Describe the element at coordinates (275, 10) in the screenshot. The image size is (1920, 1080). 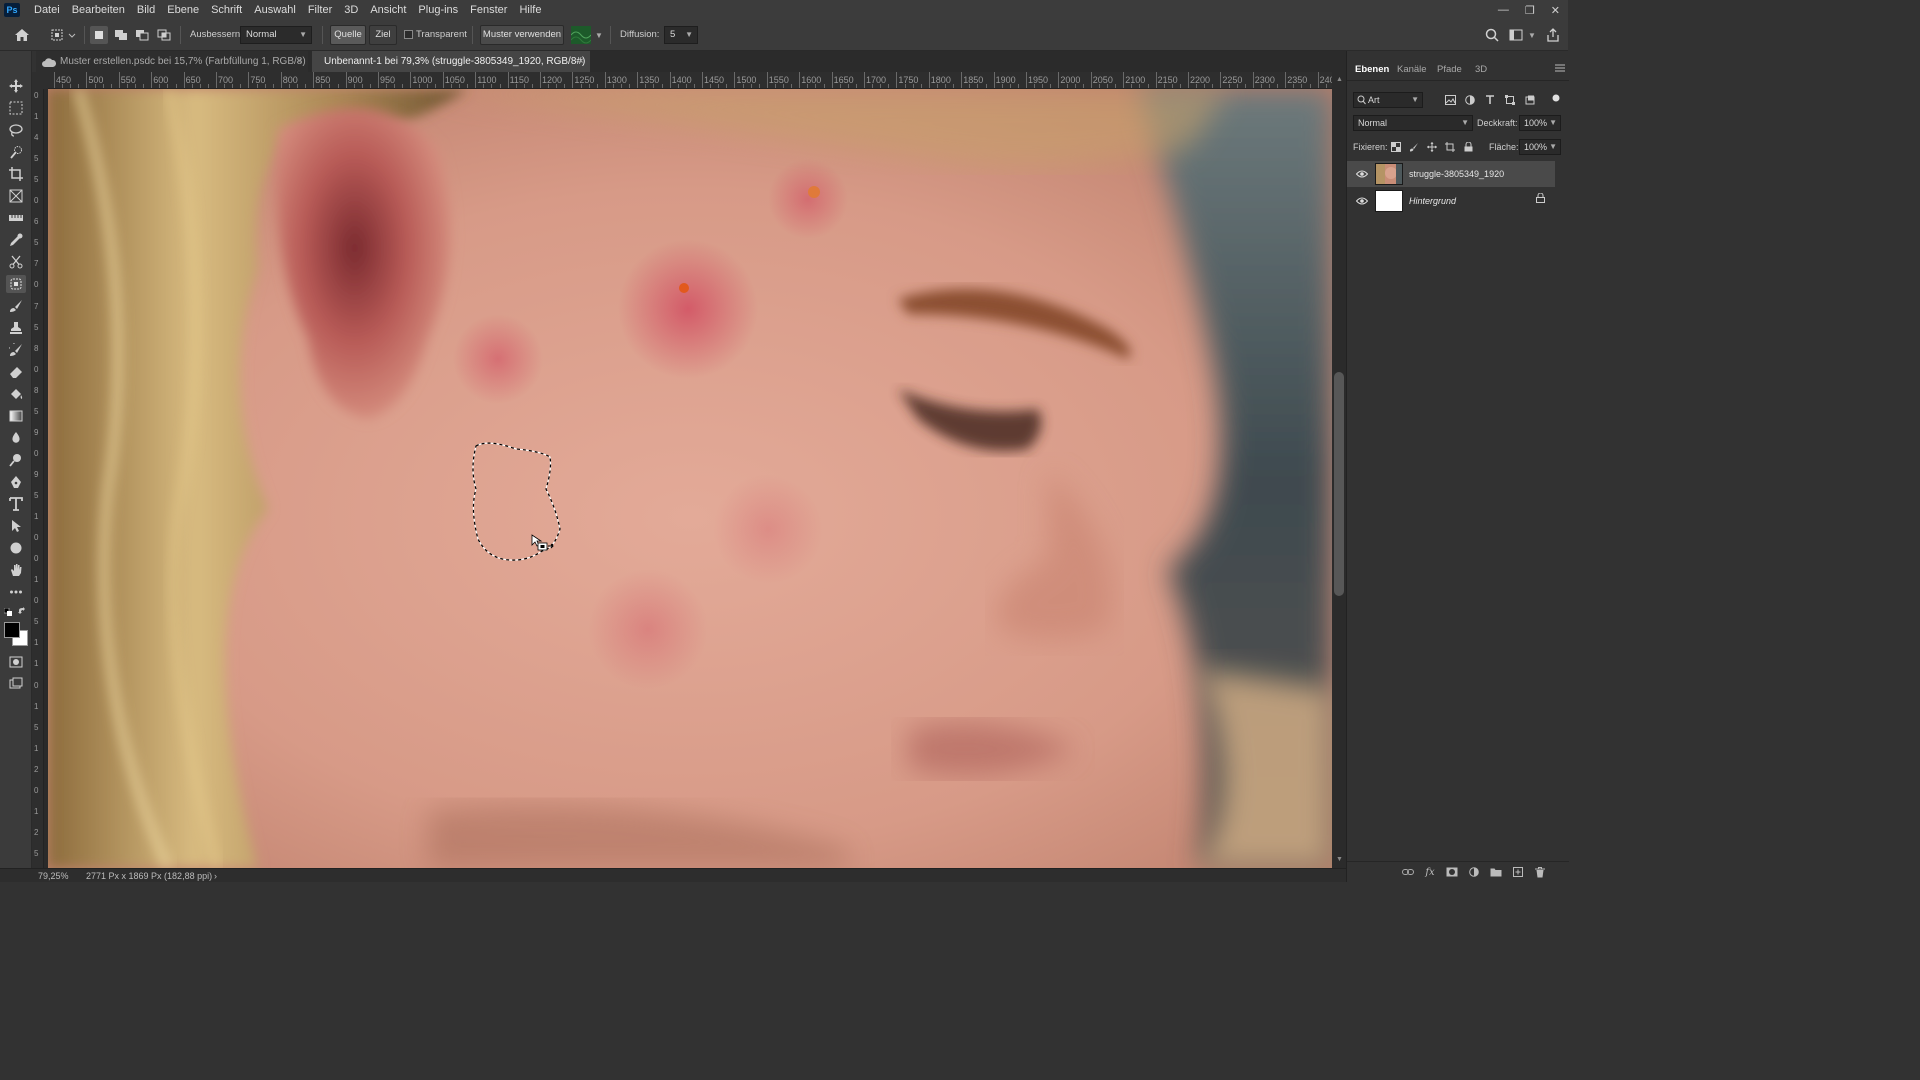
I see `menu-auswahl: Auswahl` at that location.